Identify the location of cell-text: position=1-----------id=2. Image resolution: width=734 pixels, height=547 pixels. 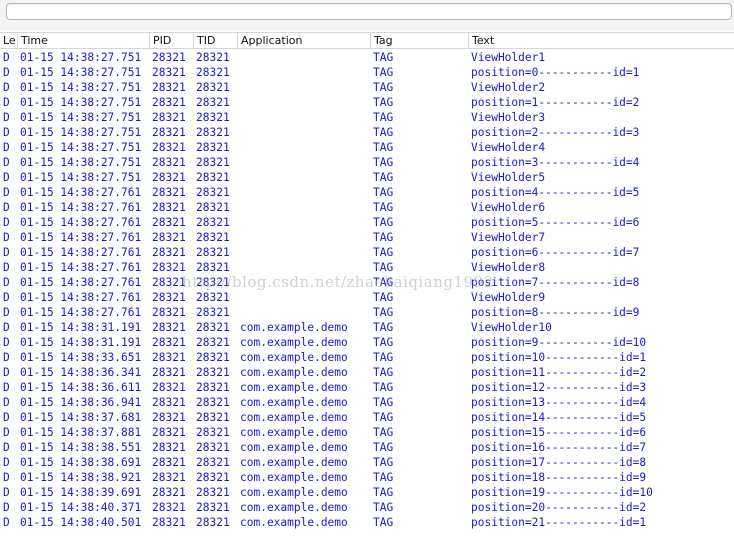
(555, 102).